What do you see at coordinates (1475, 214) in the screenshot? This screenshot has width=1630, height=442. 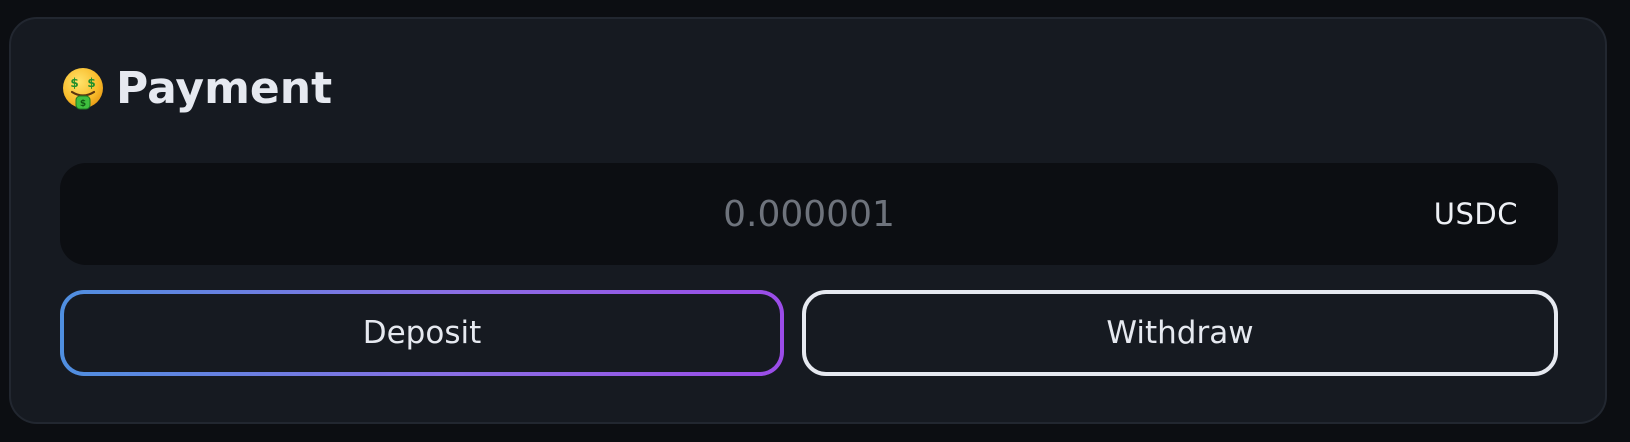 I see `currency-label: USDC` at bounding box center [1475, 214].